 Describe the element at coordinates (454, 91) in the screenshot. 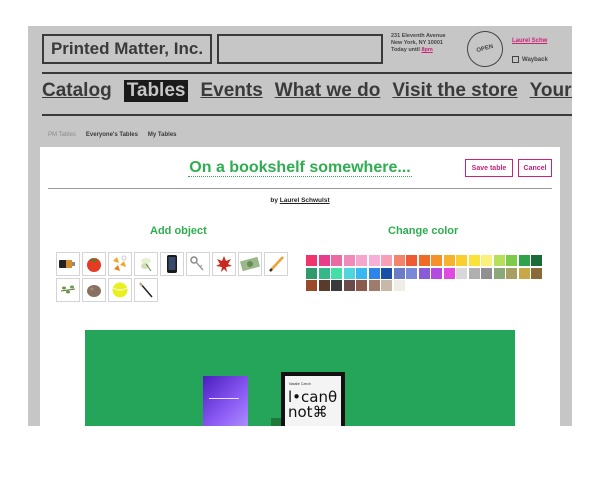

I see `nav-visit-store: Visit the store` at that location.